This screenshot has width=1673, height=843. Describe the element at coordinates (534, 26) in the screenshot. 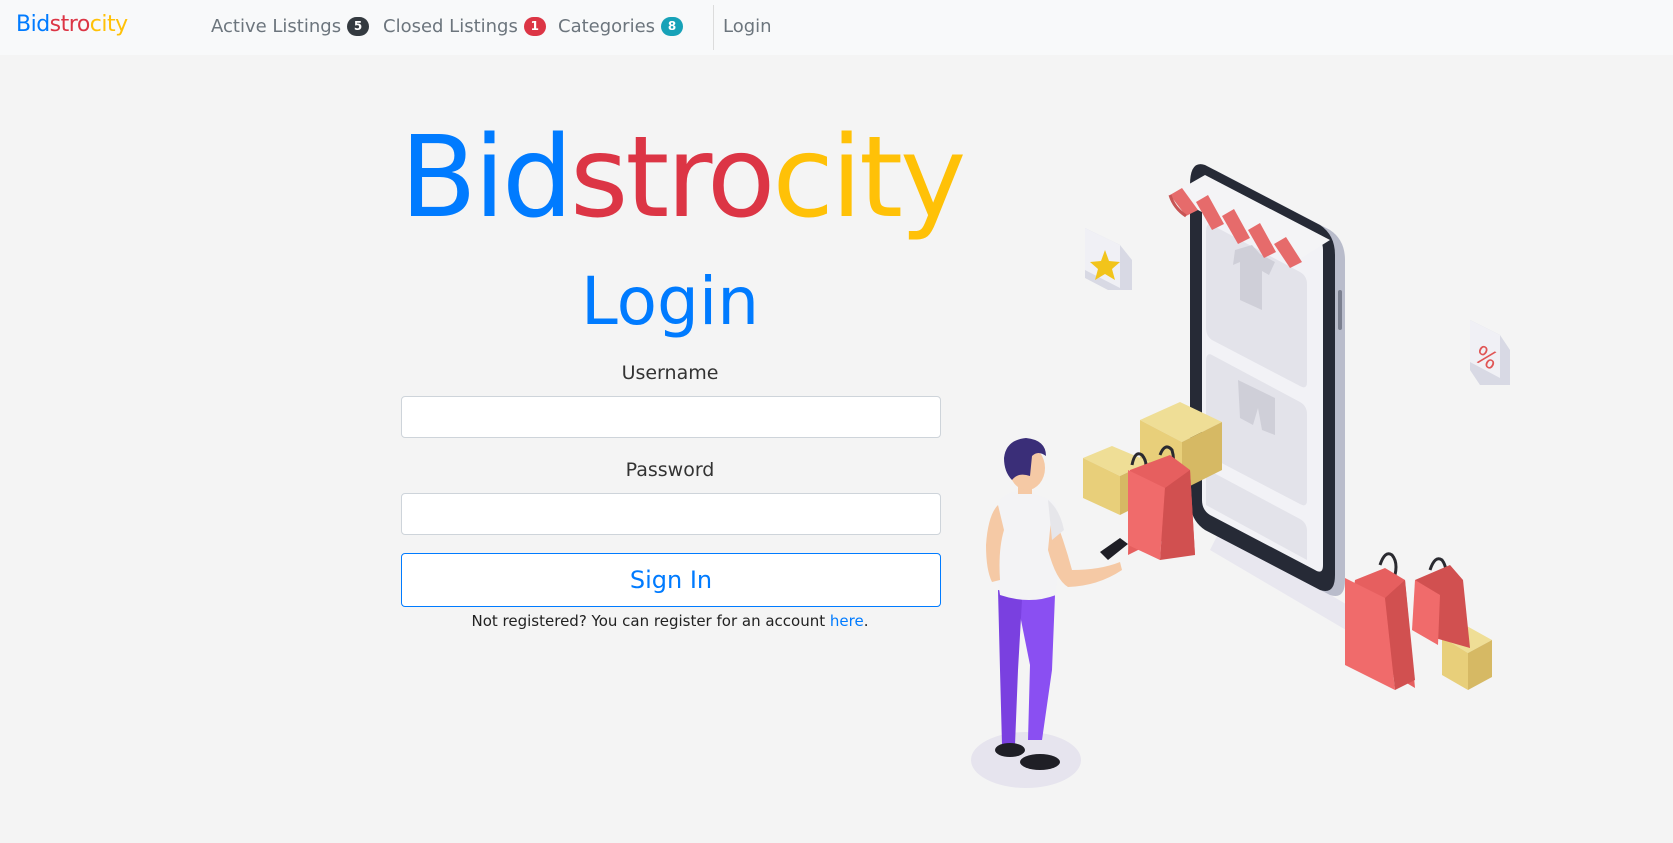

I see `closed-listings-count-badge: 1` at that location.